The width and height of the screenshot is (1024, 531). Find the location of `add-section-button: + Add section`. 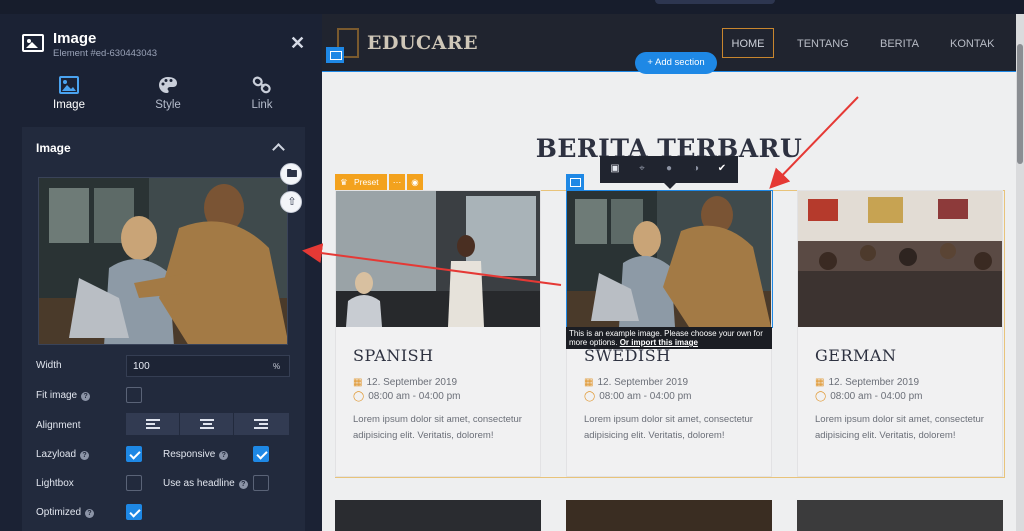

add-section-button: + Add section is located at coordinates (676, 63).